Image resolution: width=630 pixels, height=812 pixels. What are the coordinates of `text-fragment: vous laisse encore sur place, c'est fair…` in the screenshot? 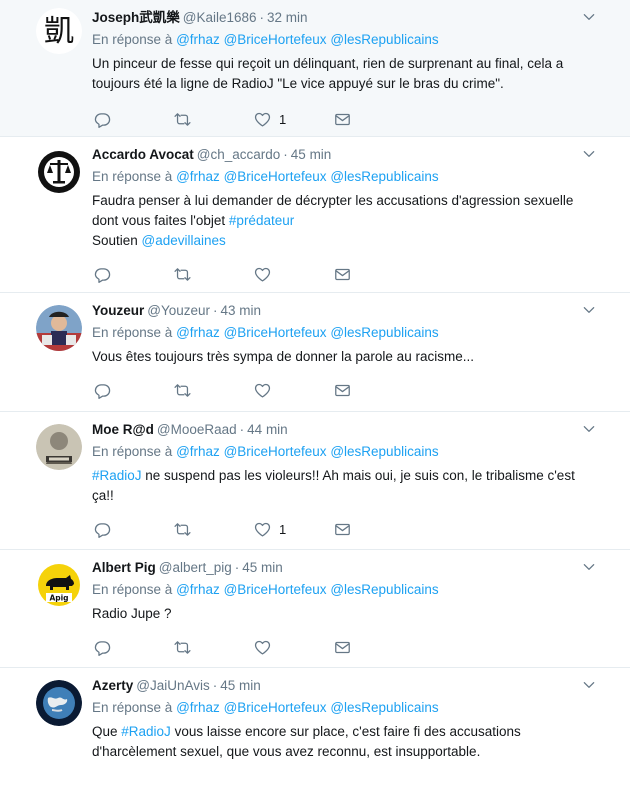 It's located at (345, 731).